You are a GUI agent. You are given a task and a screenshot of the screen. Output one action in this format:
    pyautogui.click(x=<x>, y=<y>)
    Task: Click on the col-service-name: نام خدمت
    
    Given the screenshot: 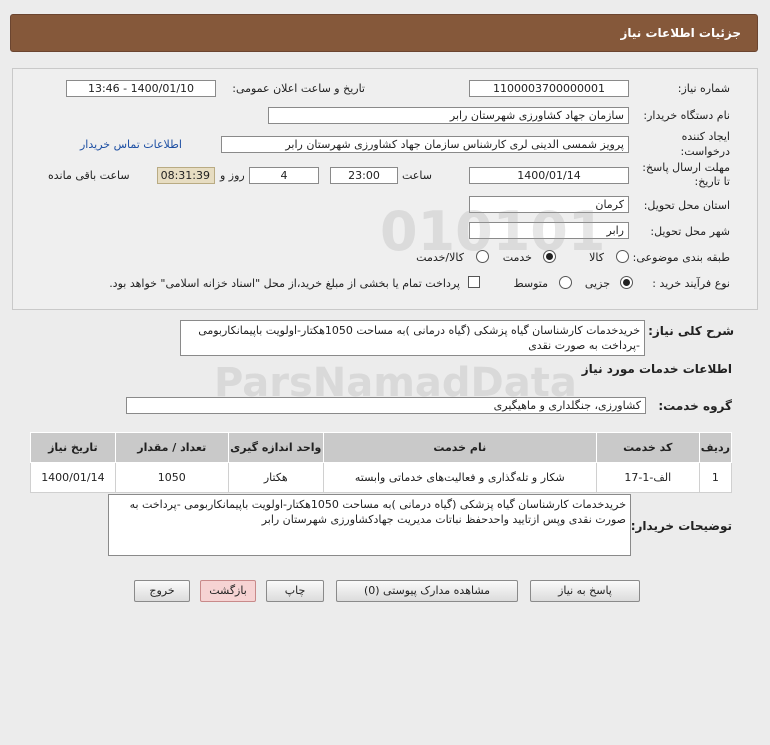 What is the action you would take?
    pyautogui.click(x=459, y=447)
    